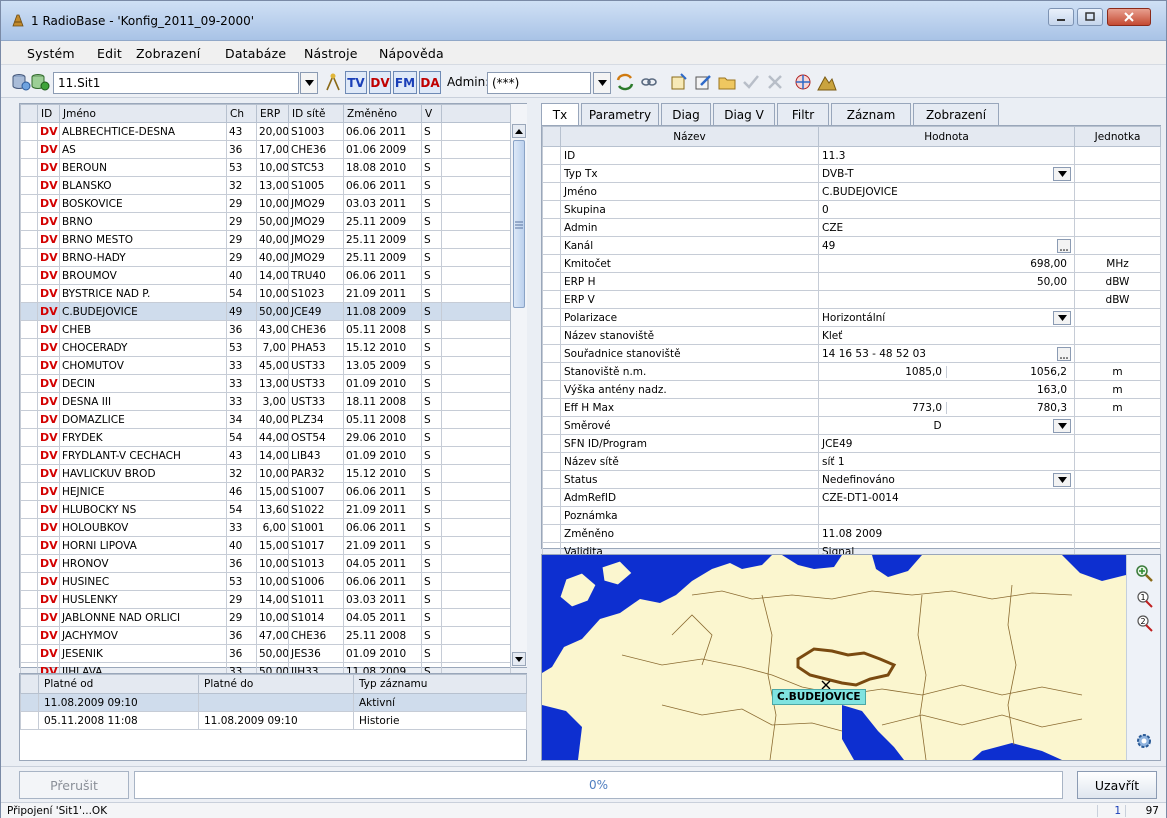 Image resolution: width=1167 pixels, height=818 pixels. What do you see at coordinates (946, 389) in the screenshot?
I see `property-value: 163,0` at bounding box center [946, 389].